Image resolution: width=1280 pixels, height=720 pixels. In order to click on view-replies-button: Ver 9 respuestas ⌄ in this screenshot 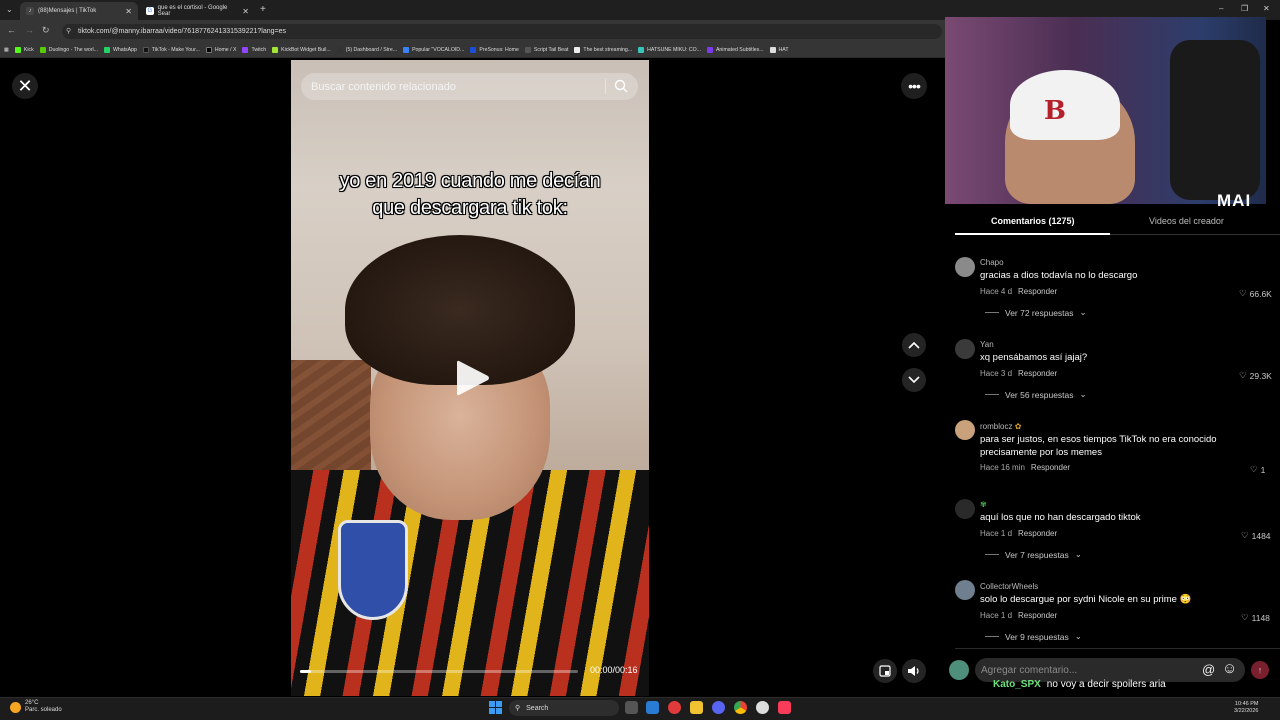, I will do `click(1033, 636)`.